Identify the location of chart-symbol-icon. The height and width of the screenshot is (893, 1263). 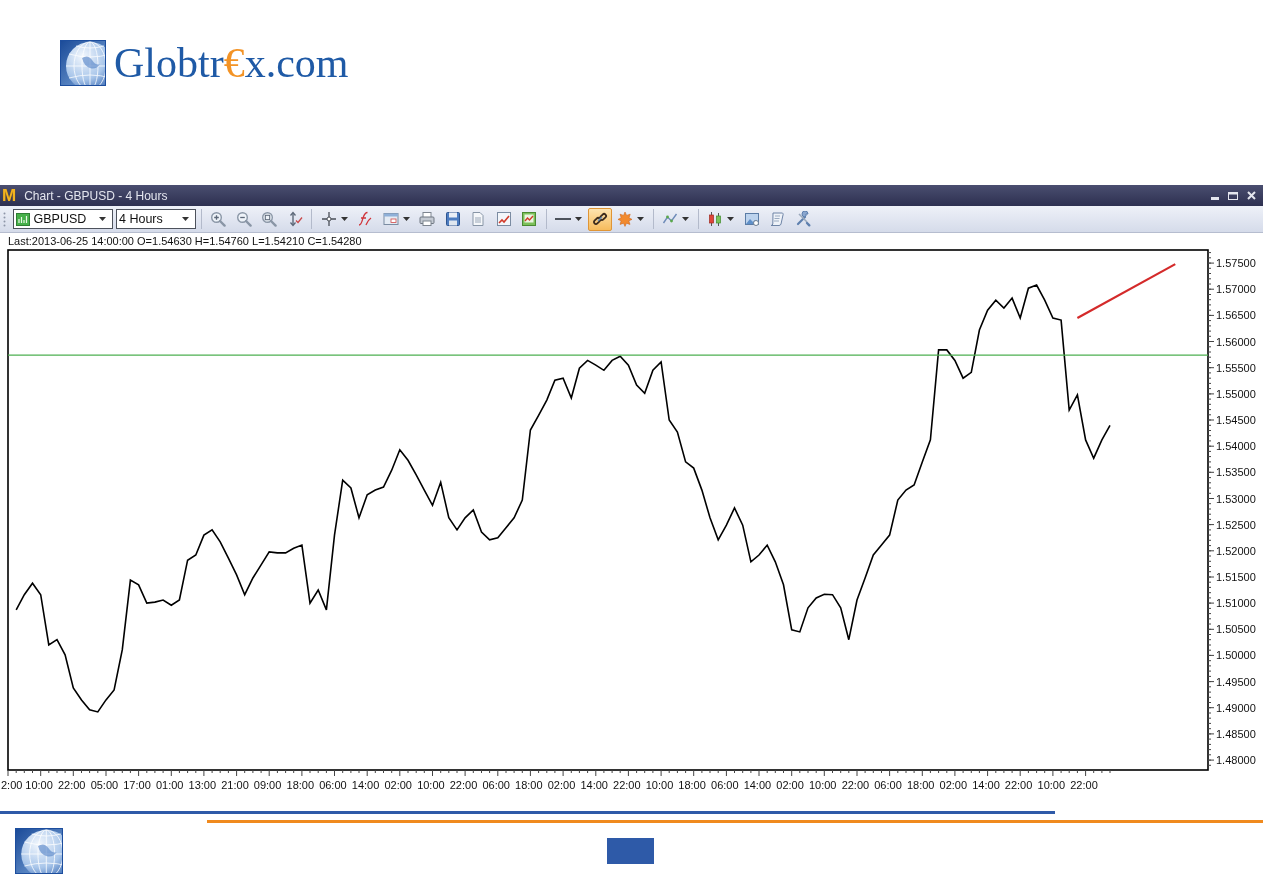
(22, 219).